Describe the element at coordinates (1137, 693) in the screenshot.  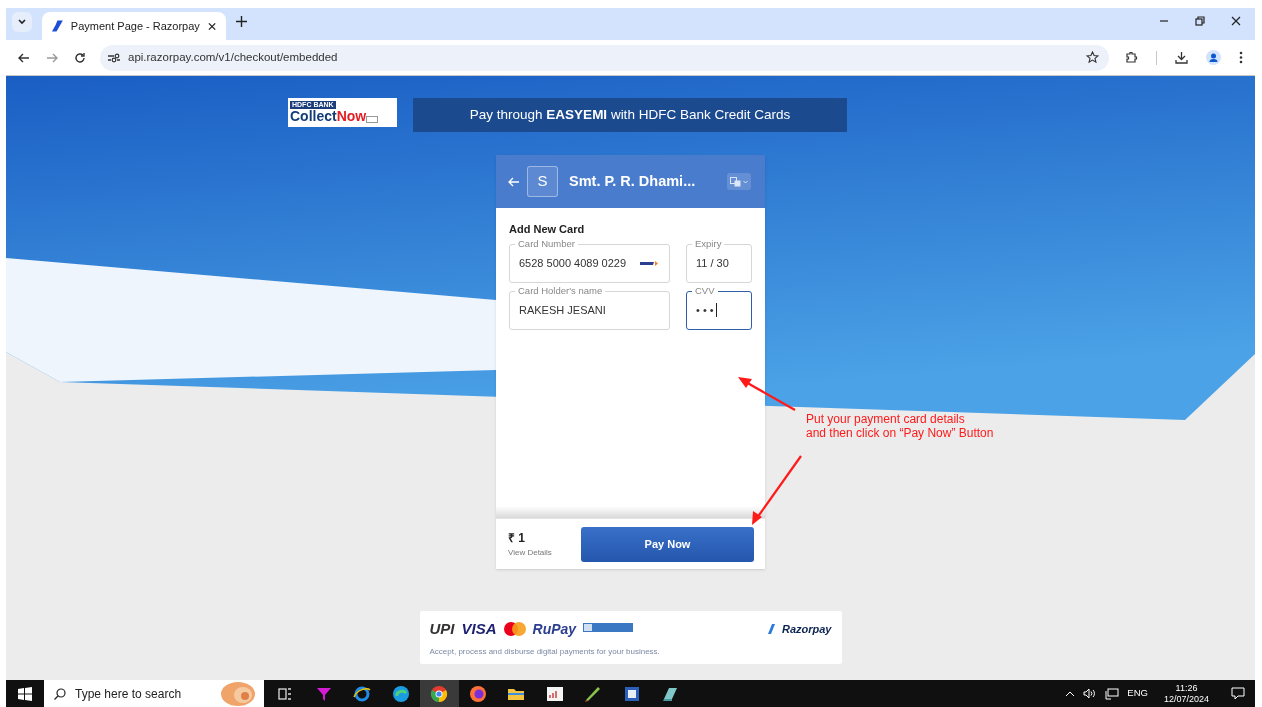
I see `language-indicator: ENG` at that location.